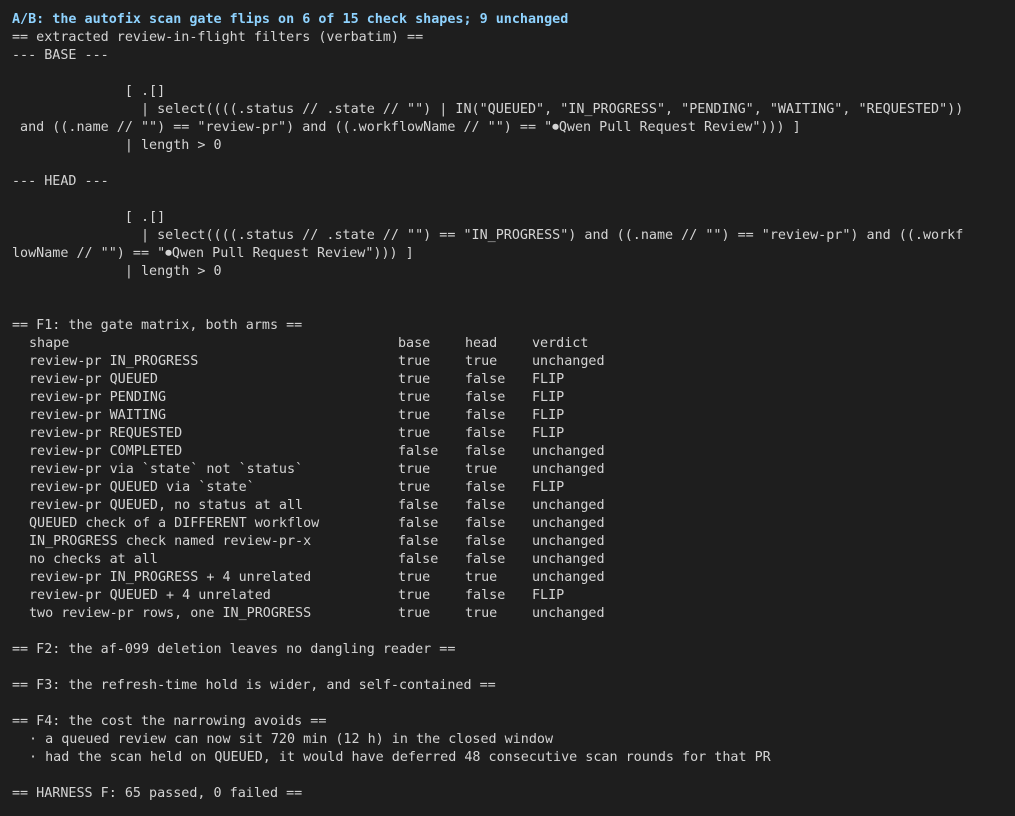  I want to click on cell-shape: review-pr IN_PROGRESS + 4 unrelated, so click(170, 577).